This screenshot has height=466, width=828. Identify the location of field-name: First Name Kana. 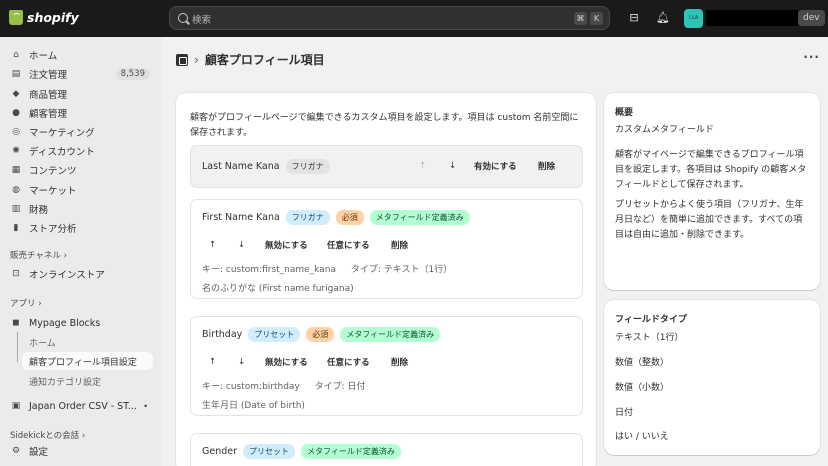
(241, 217).